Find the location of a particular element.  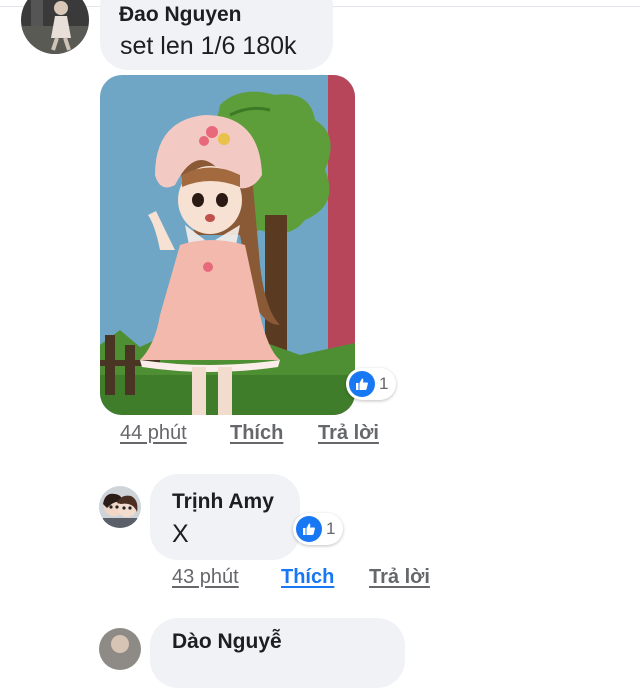

comment-time: 43 phút is located at coordinates (205, 577).